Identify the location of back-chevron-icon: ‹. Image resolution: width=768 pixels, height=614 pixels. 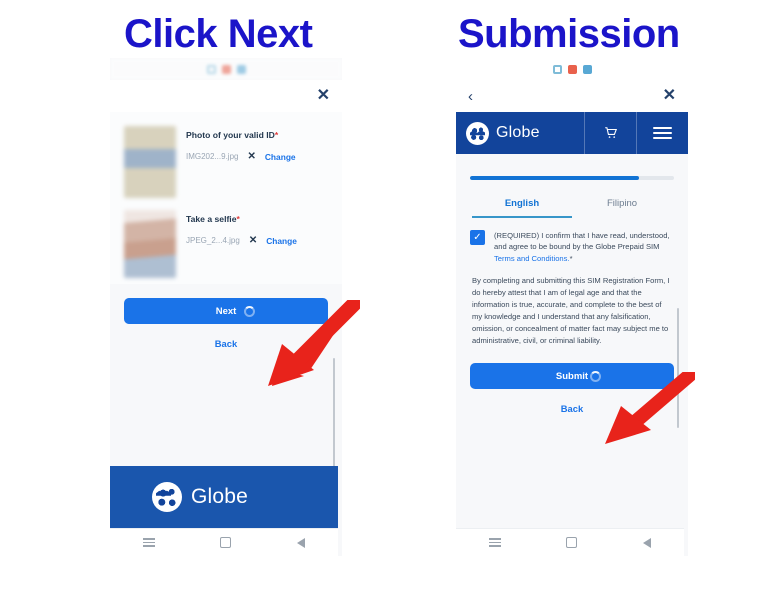
(470, 96).